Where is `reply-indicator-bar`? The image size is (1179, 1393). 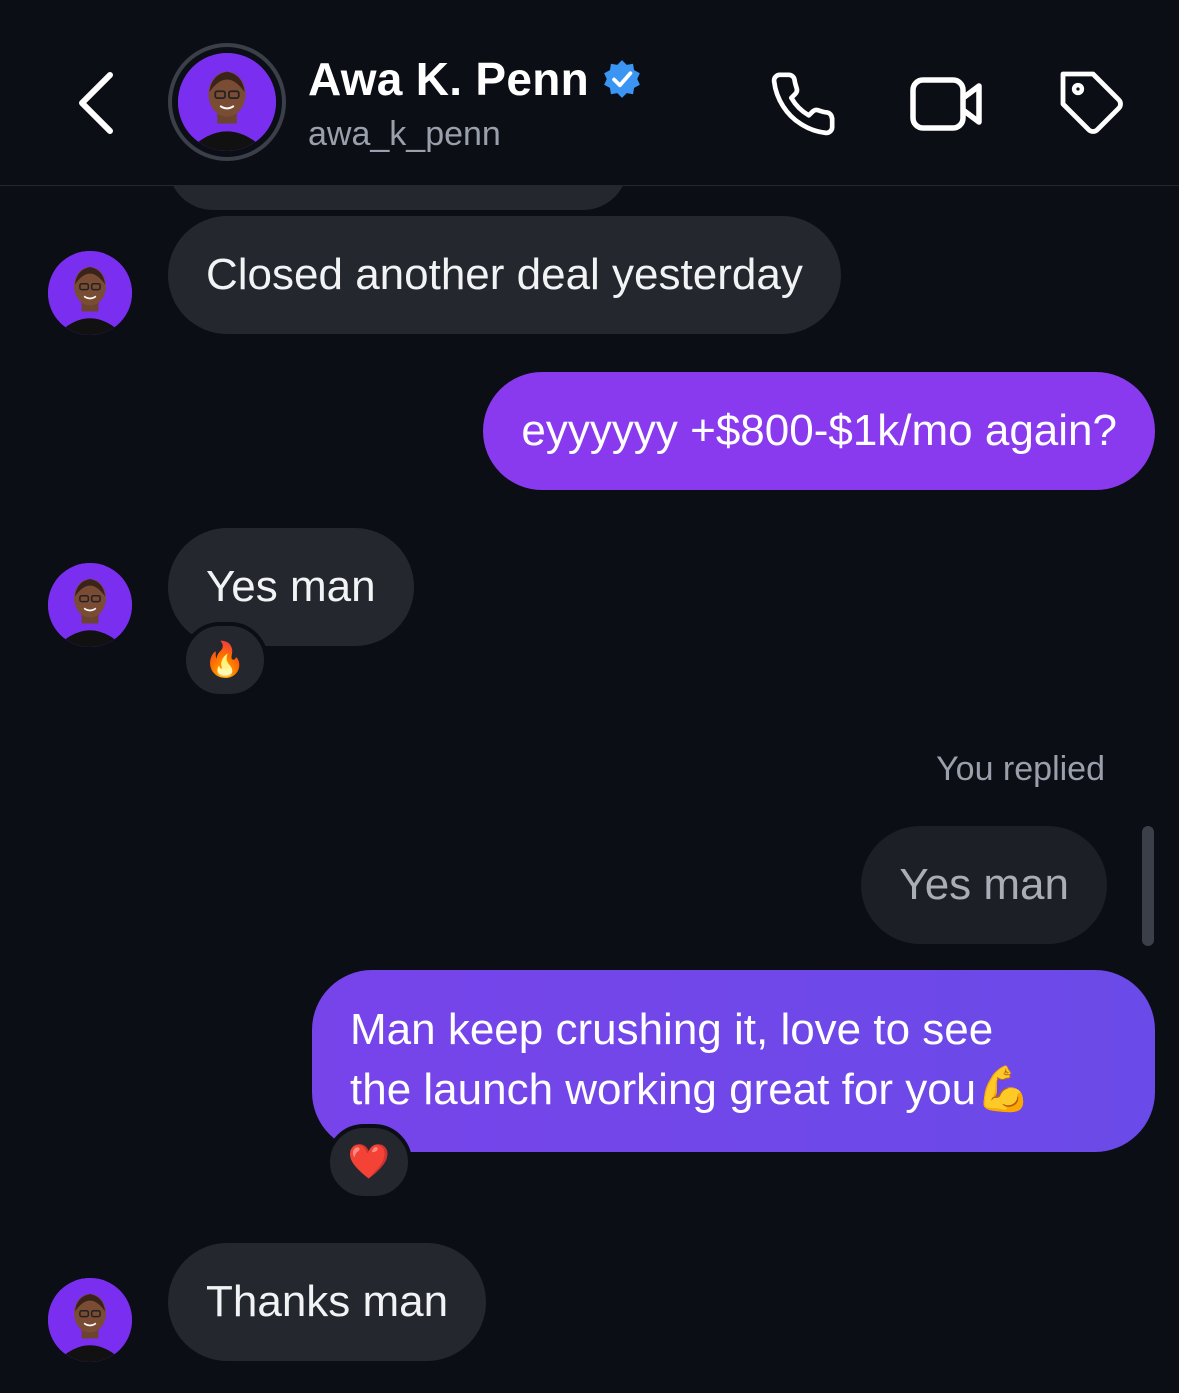
reply-indicator-bar is located at coordinates (1148, 886).